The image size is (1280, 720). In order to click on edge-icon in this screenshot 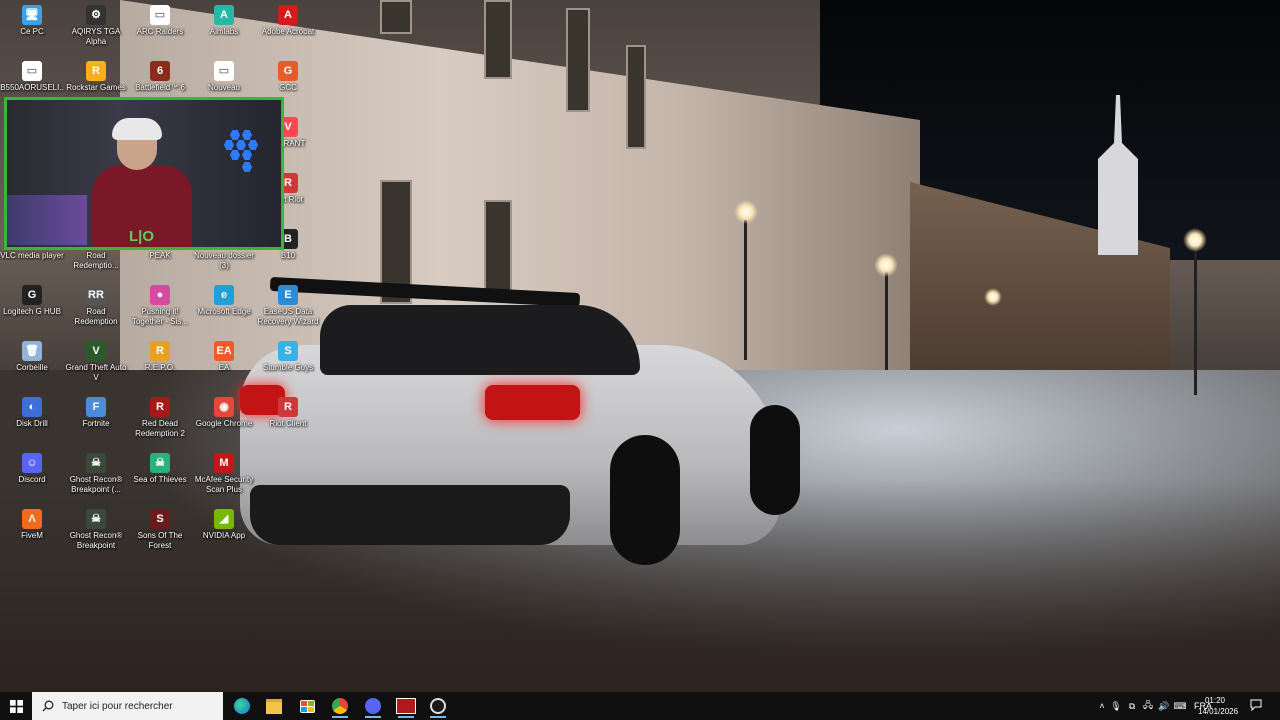, I will do `click(242, 706)`.